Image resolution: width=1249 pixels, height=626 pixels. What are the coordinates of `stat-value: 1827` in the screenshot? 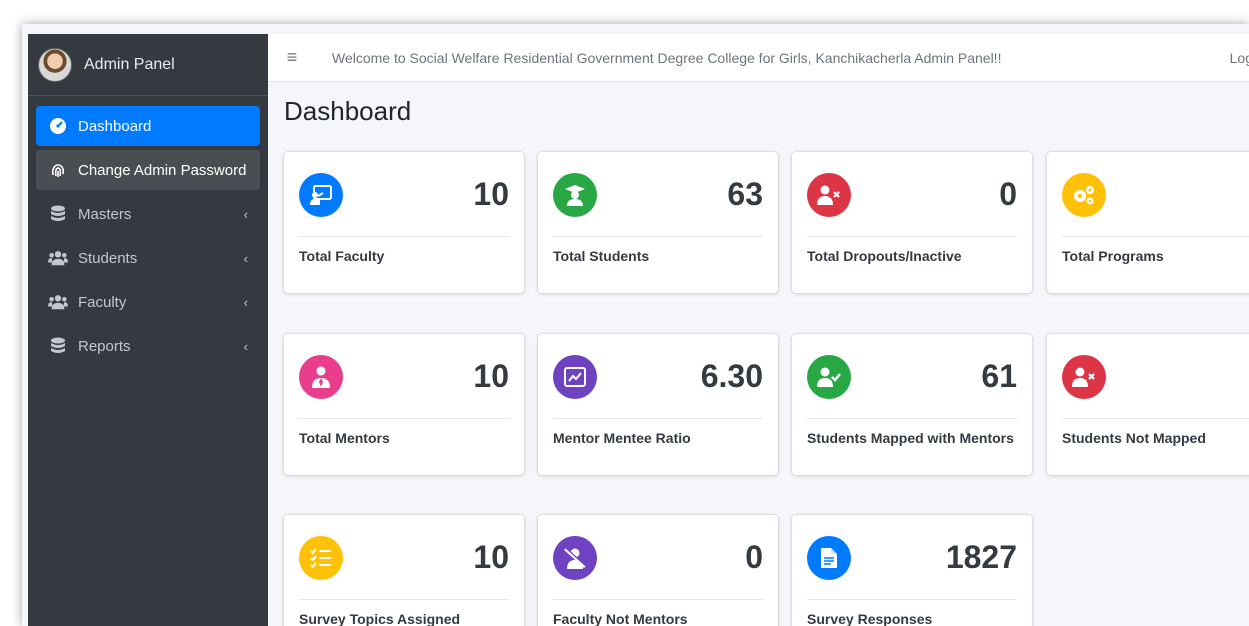 It's located at (981, 557).